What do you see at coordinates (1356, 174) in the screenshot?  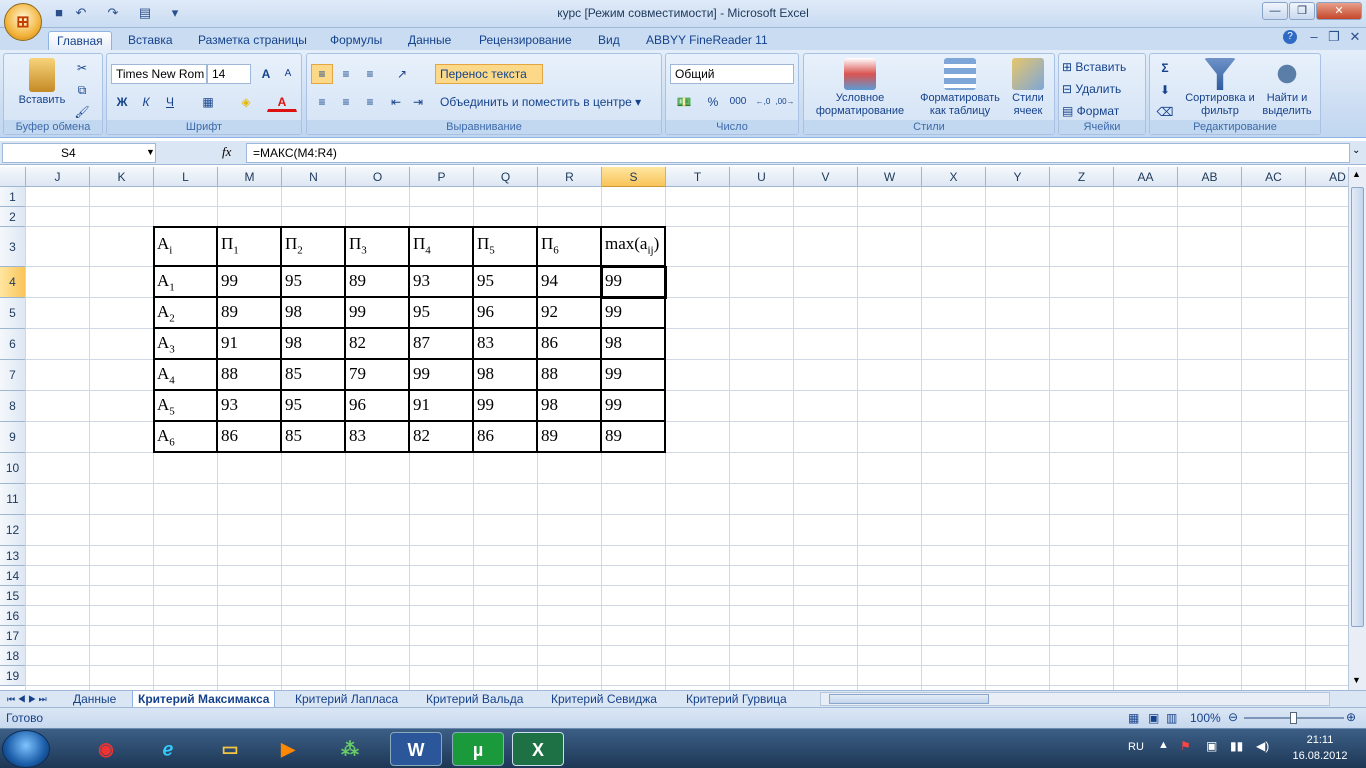 I see `scroll-up-icon: ▲` at bounding box center [1356, 174].